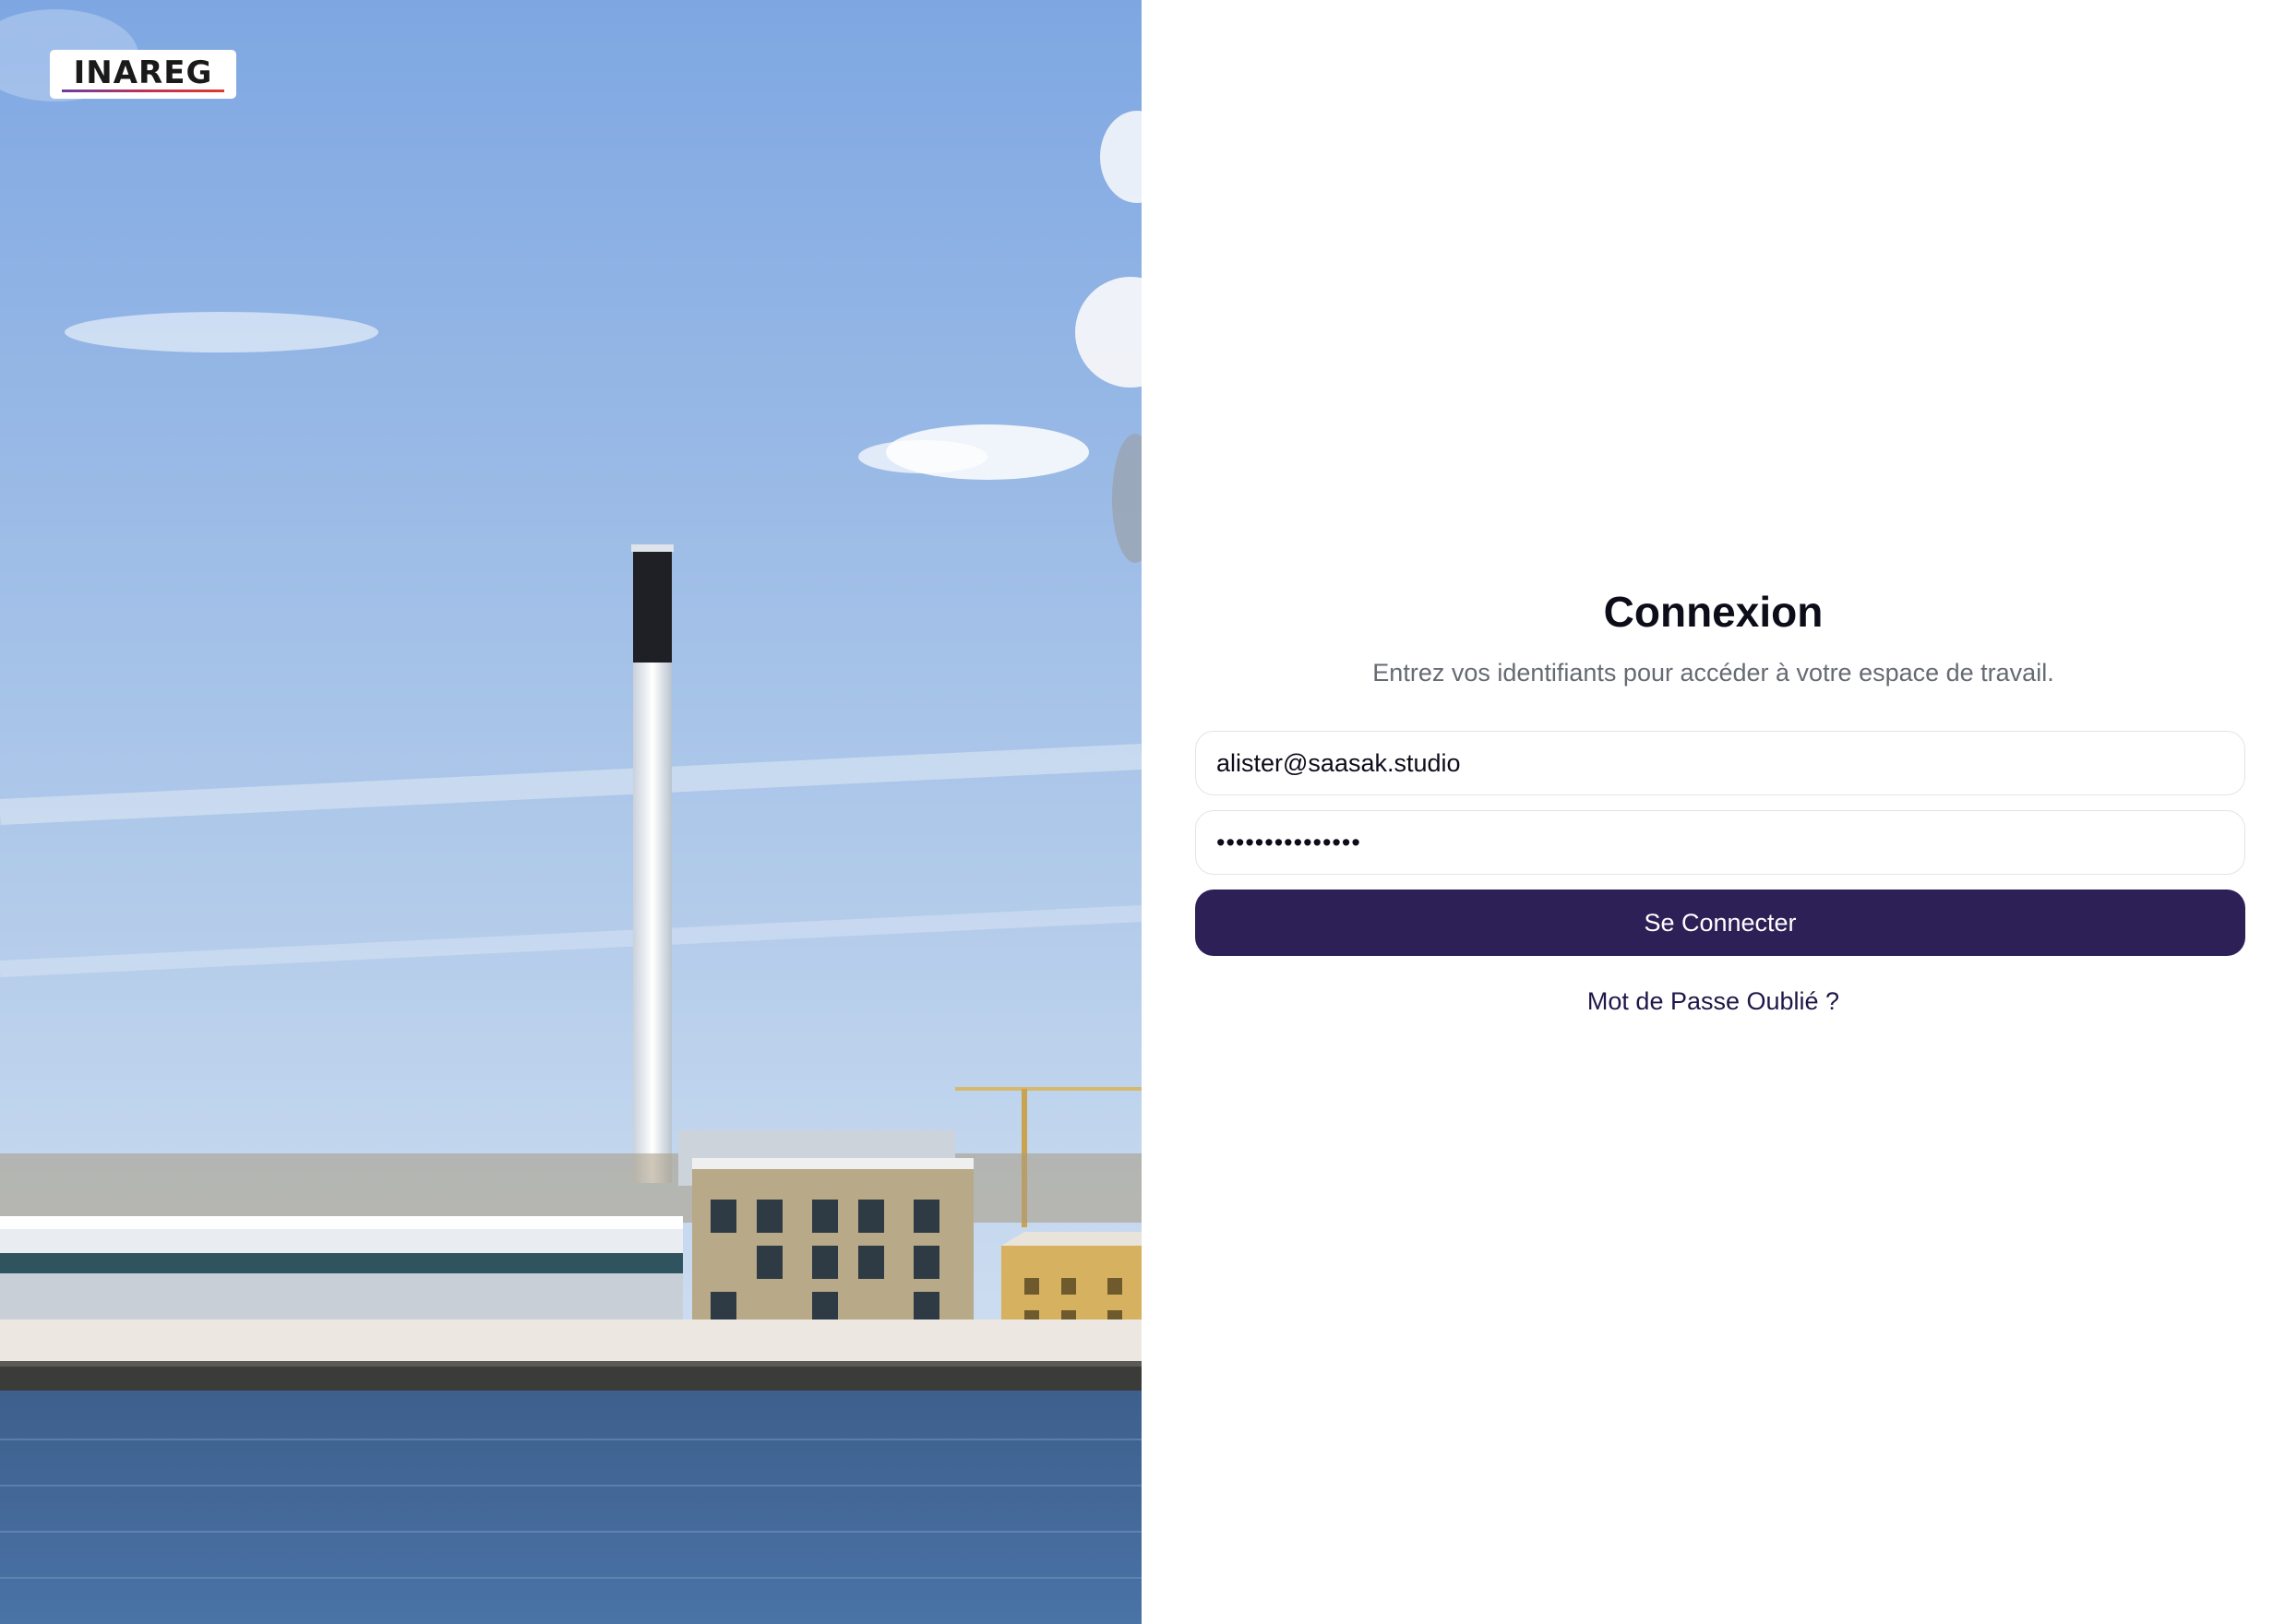 The height and width of the screenshot is (1624, 2285). Describe the element at coordinates (1713, 1001) in the screenshot. I see `forgot-password-link: Mot de Passe Oublié ?` at that location.